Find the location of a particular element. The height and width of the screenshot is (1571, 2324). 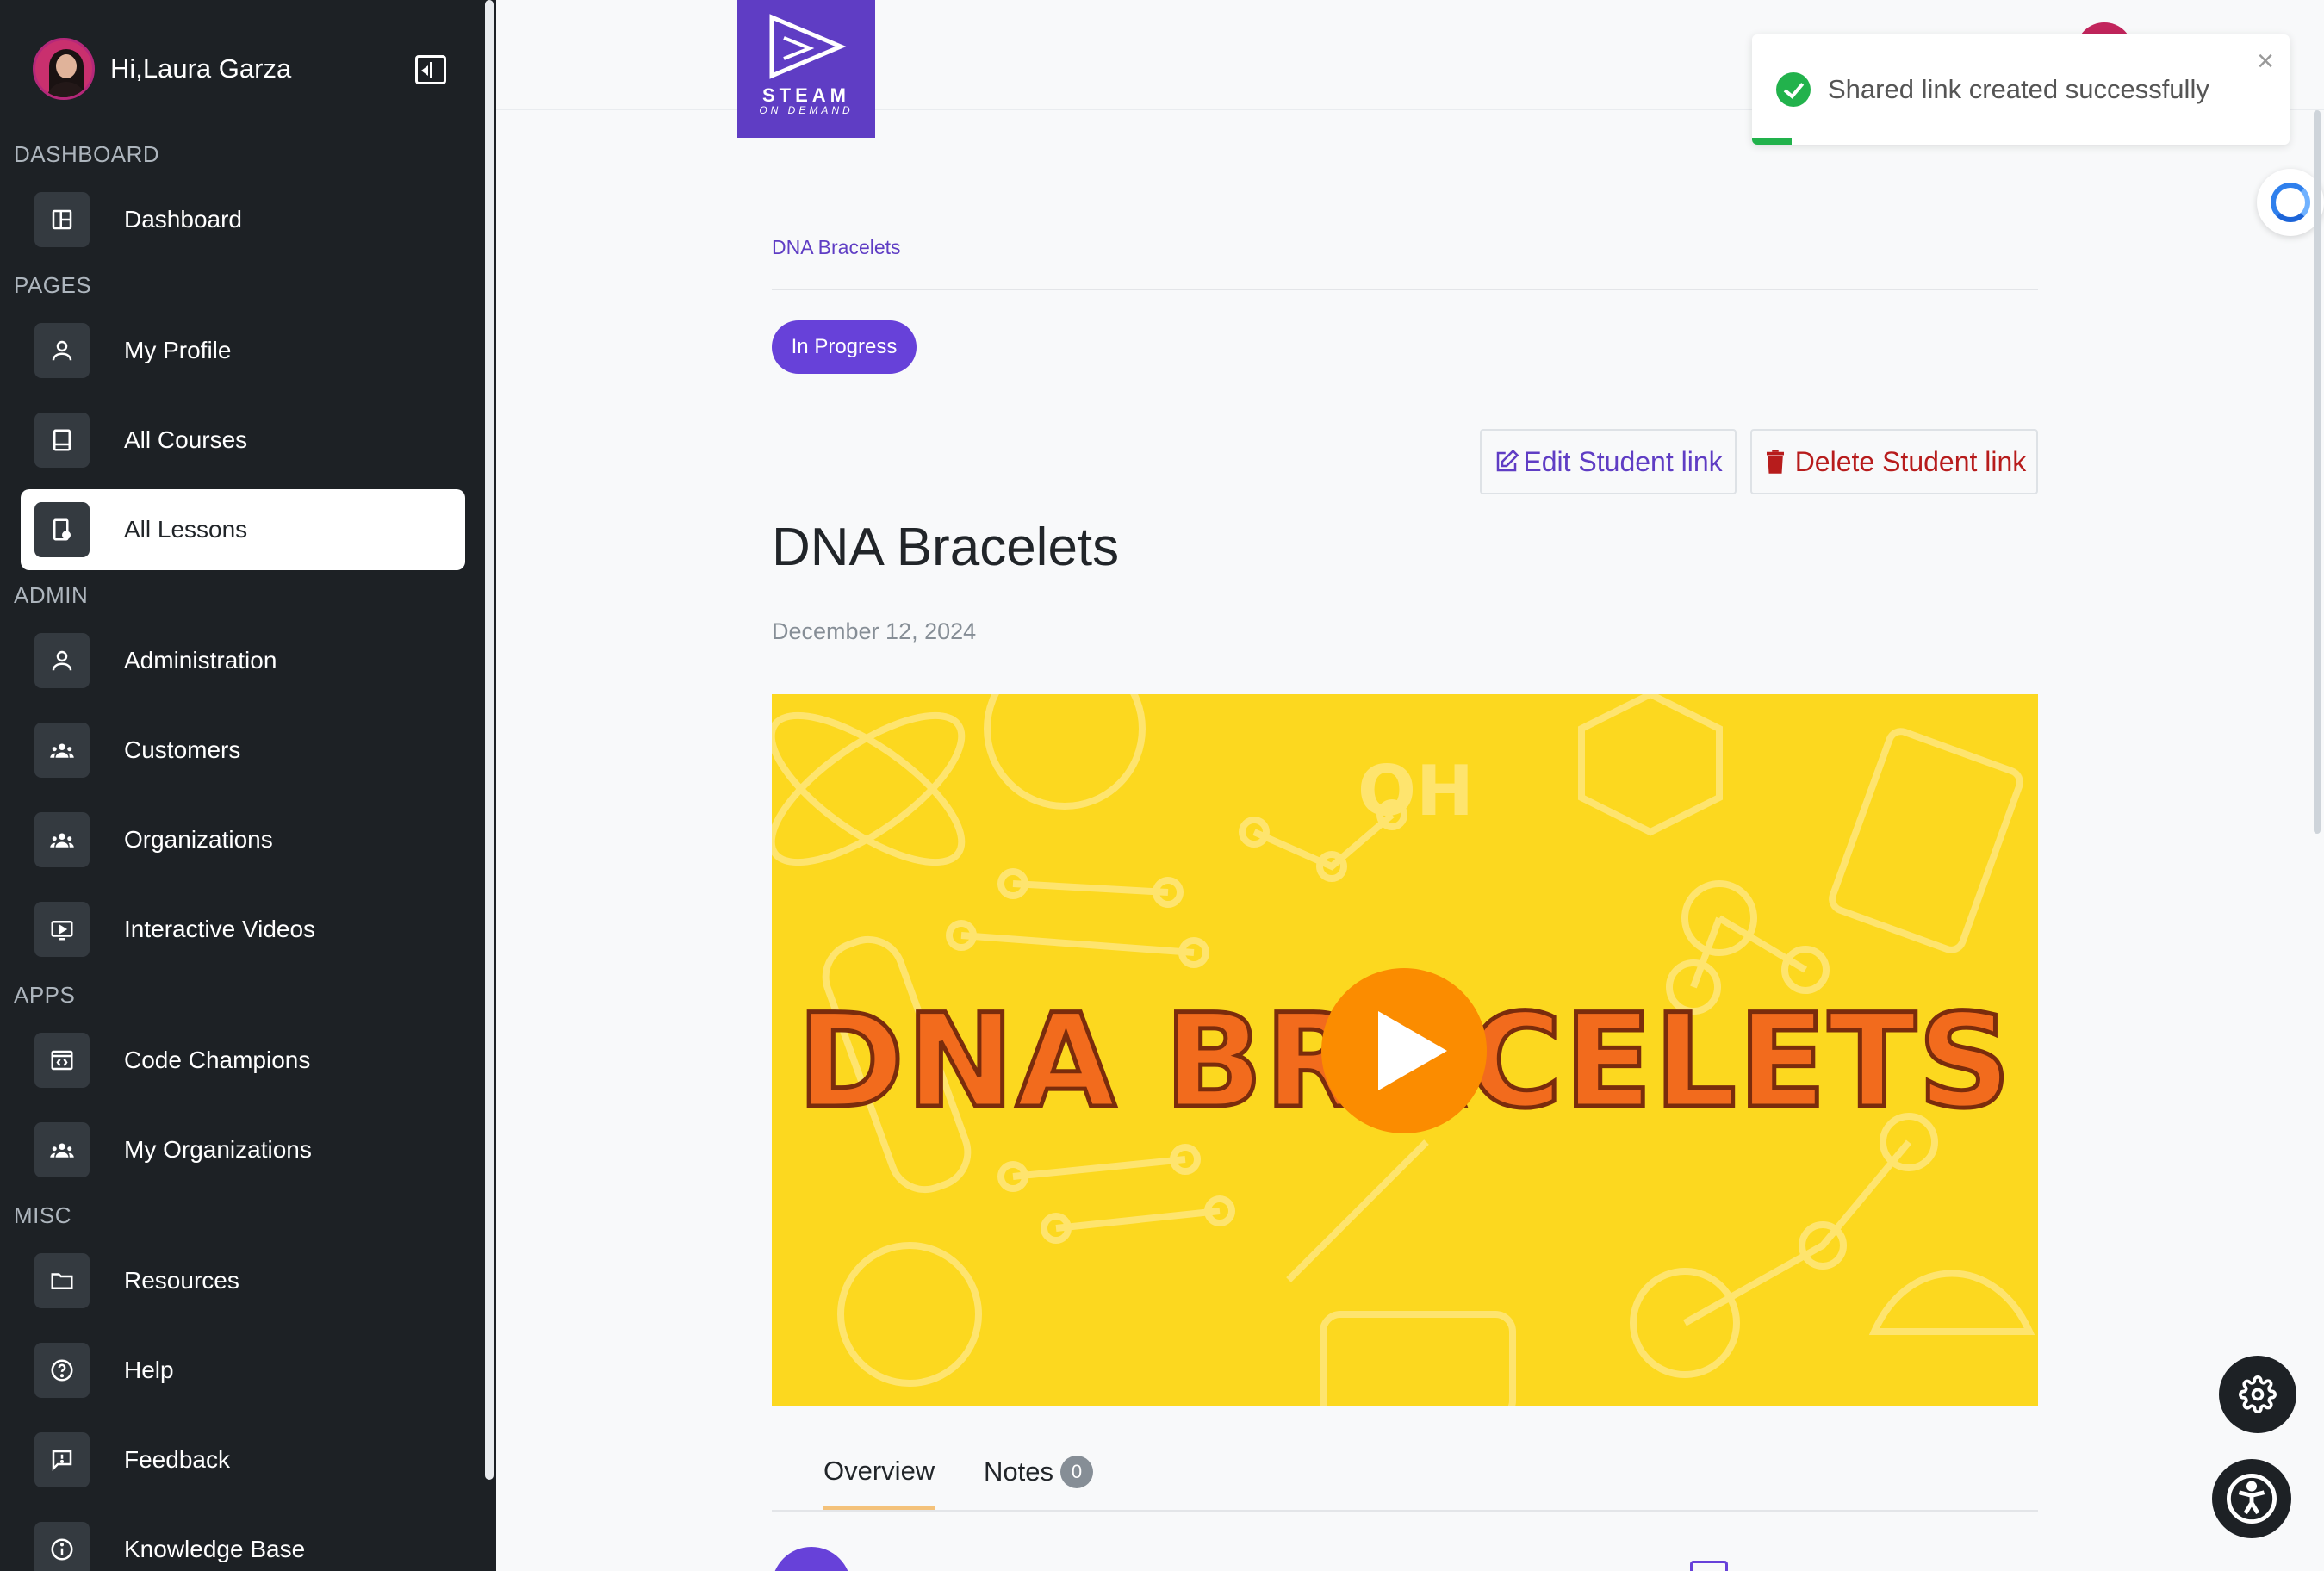

gear-icon is located at coordinates (2258, 1394).